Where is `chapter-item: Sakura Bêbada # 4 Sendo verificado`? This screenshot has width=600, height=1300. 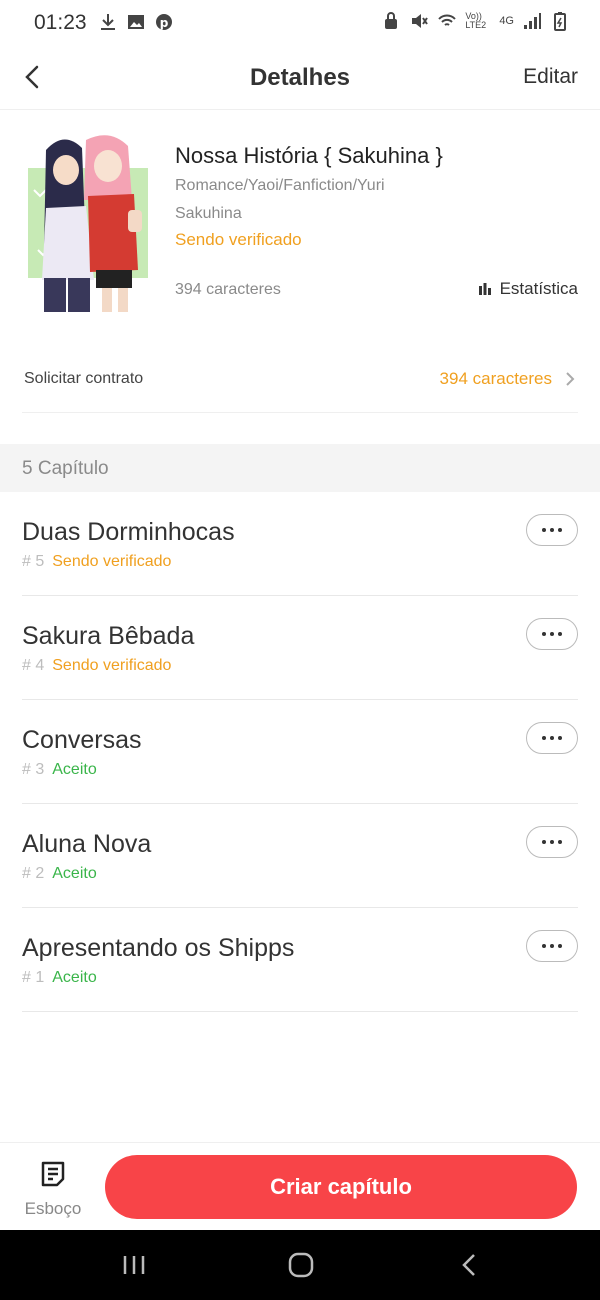
chapter-item: Sakura Bêbada # 4 Sendo verificado is located at coordinates (300, 648).